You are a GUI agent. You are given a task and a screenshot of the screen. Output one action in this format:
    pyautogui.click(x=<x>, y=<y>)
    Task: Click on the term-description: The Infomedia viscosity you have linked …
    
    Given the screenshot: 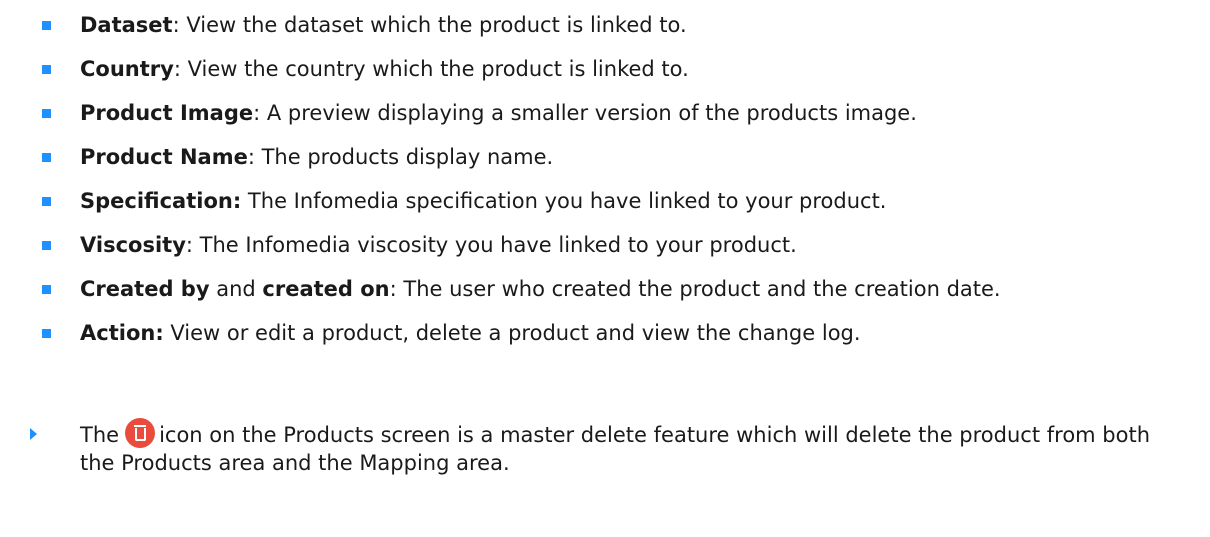 What is the action you would take?
    pyautogui.click(x=494, y=245)
    